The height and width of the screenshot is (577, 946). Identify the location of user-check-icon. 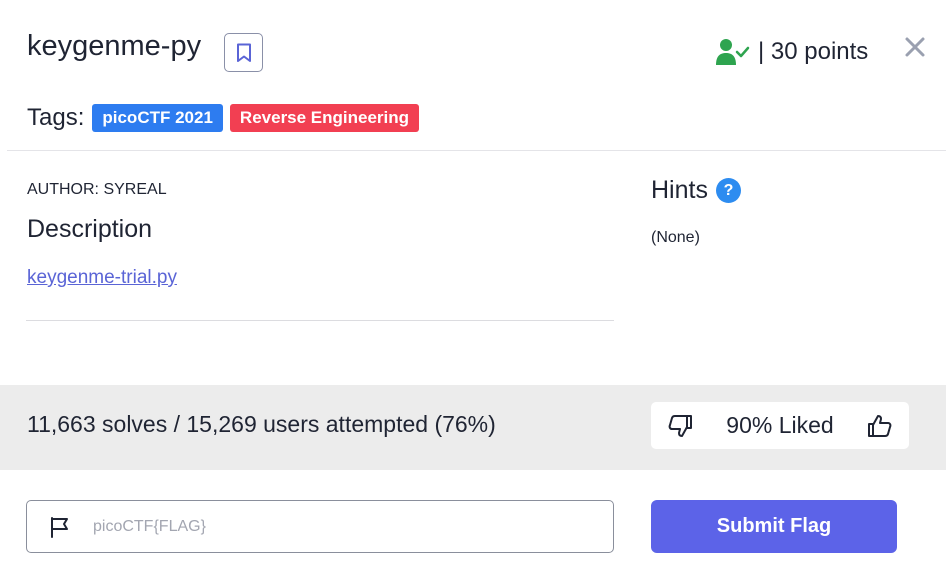
(733, 52).